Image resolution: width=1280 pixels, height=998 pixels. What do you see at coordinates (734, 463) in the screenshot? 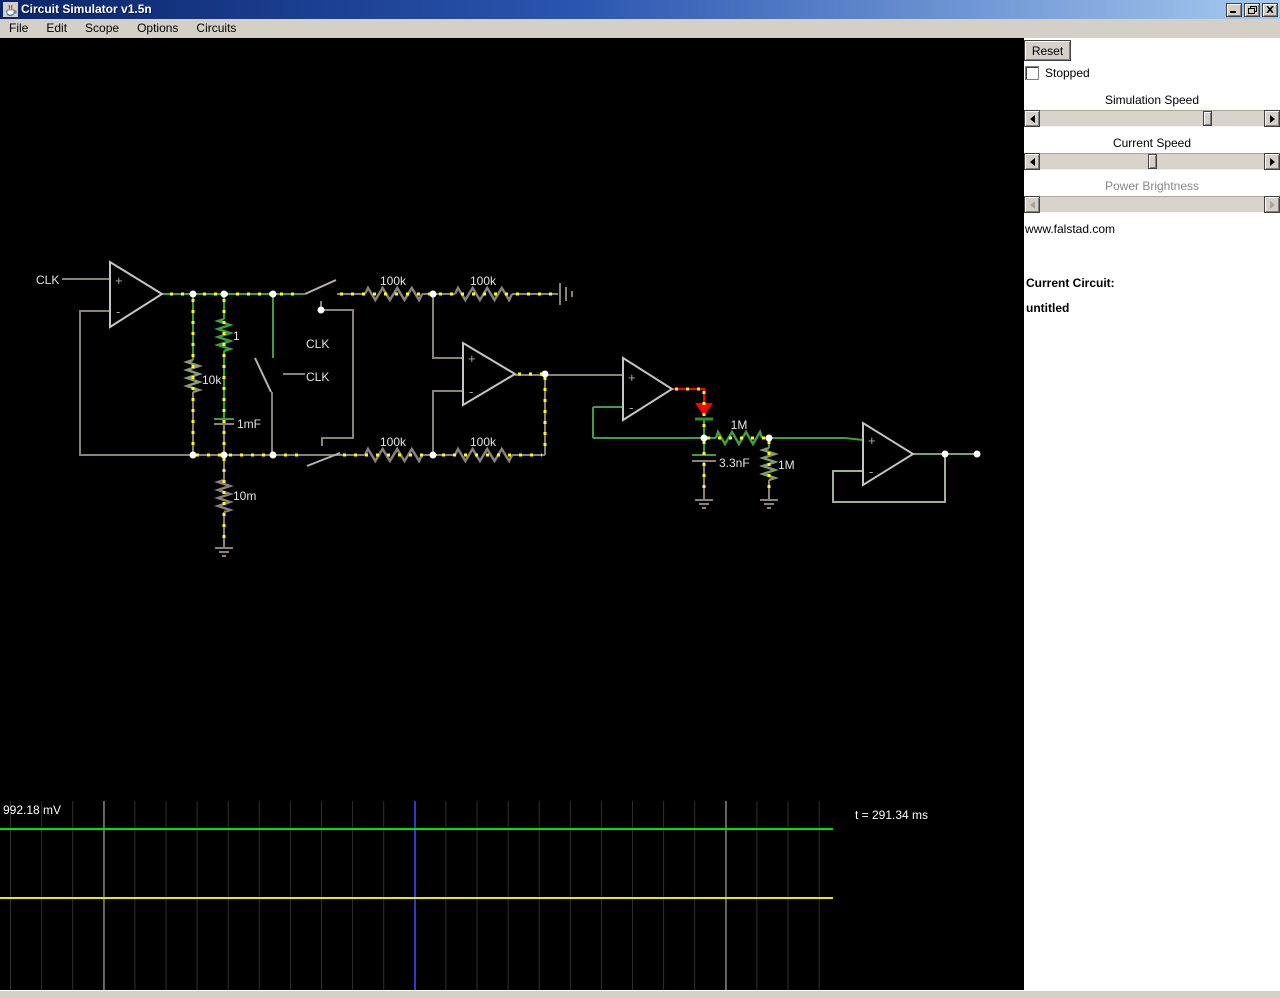
I see `label-33nf: 3.3nF` at bounding box center [734, 463].